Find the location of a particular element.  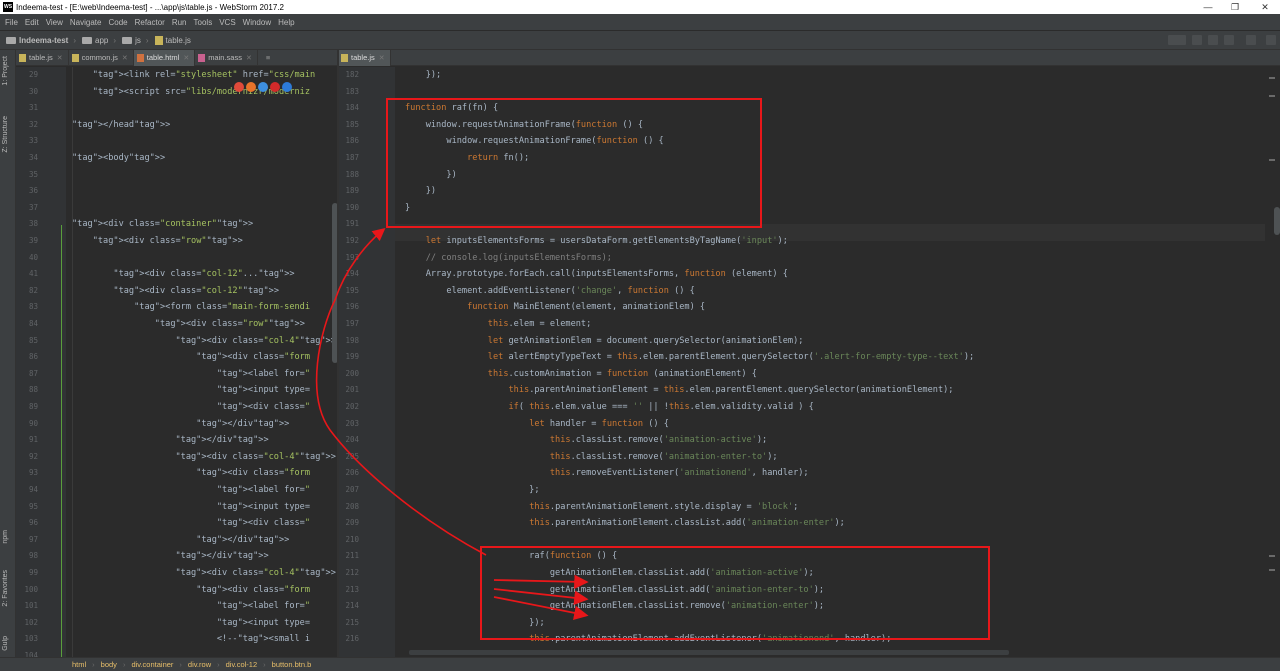

debug-icon is located at coordinates (1213, 40).